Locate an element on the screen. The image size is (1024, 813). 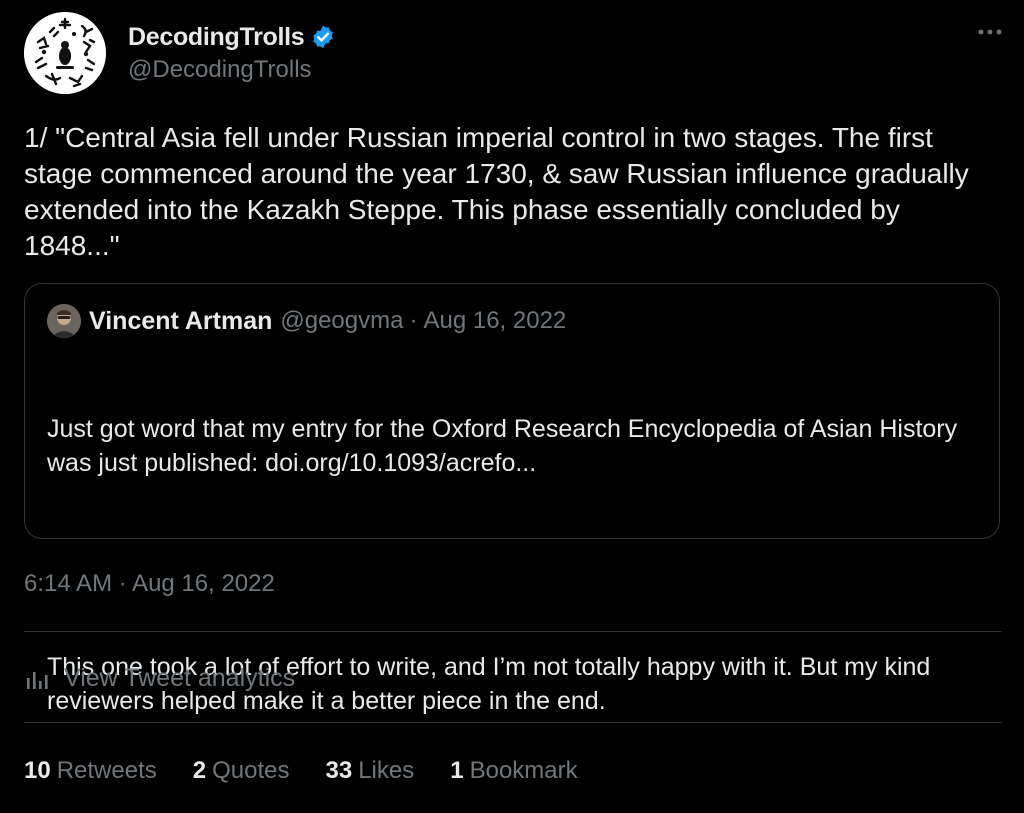
quoted-tweet-header: Vincent Artman @geogvma · Aug 16, 2022 is located at coordinates (307, 321).